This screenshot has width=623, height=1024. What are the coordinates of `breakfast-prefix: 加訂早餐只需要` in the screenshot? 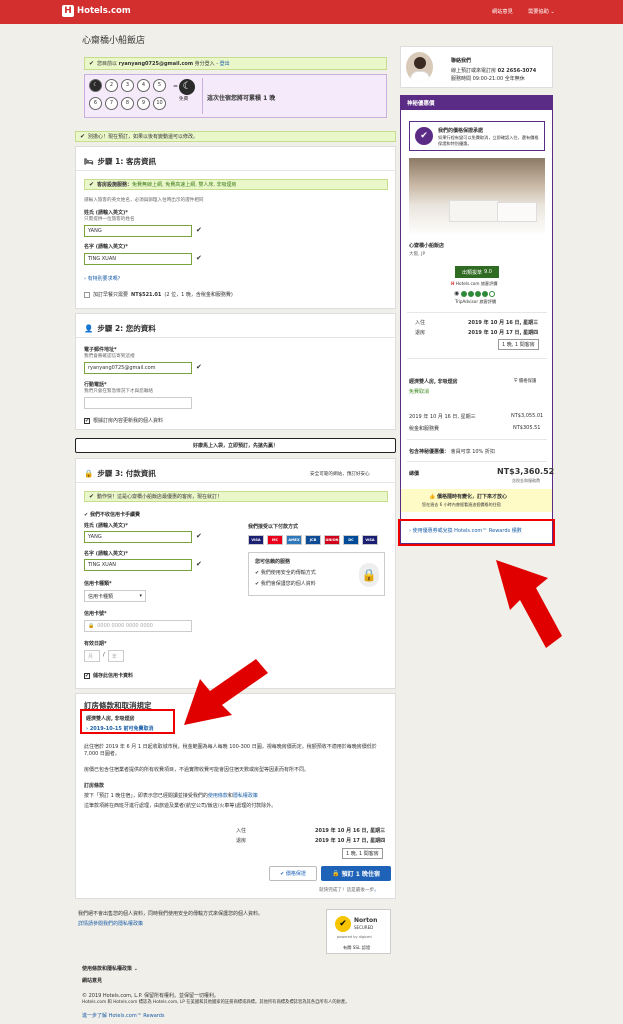 It's located at (111, 295).